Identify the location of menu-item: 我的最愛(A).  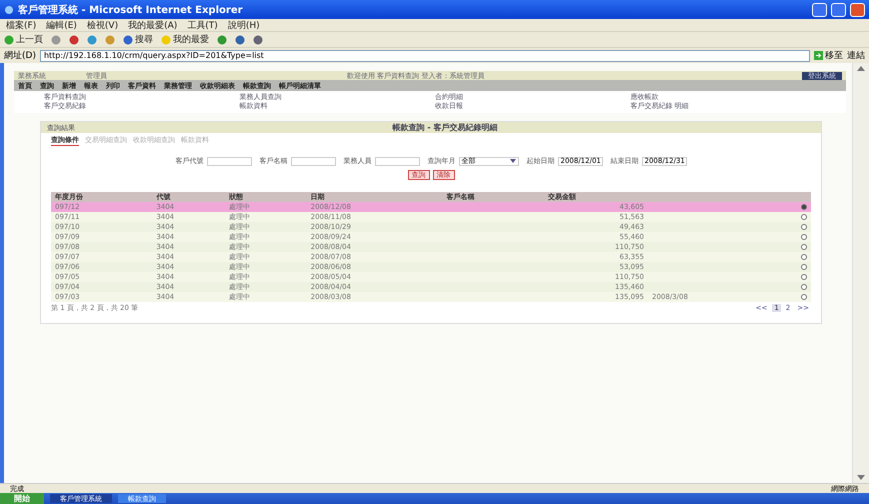
(153, 25).